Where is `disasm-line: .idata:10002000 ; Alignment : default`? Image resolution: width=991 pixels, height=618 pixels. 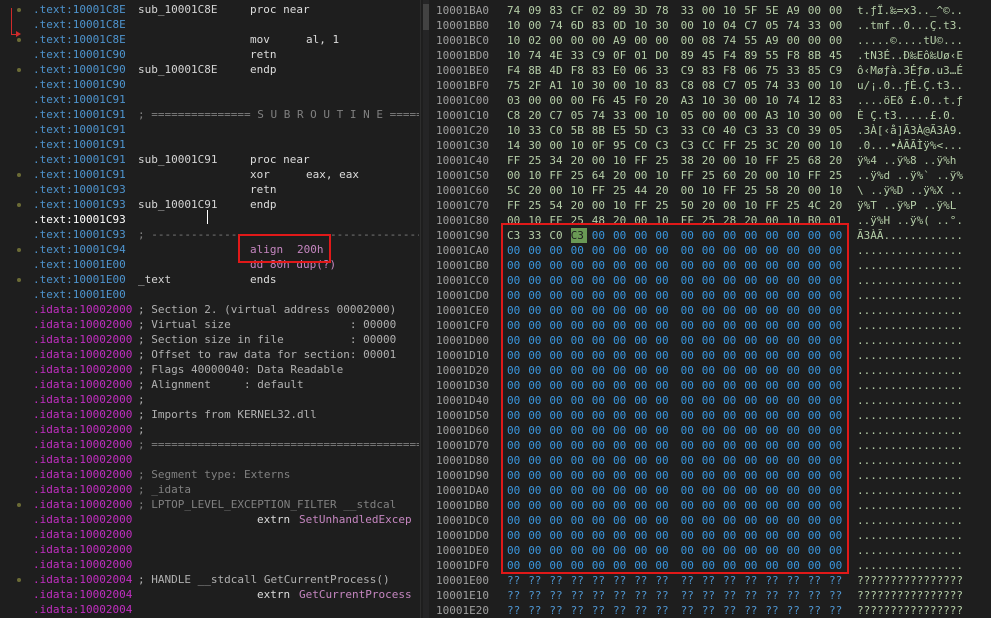 disasm-line: .idata:10002000 ; Alignment : default is located at coordinates (168, 384).